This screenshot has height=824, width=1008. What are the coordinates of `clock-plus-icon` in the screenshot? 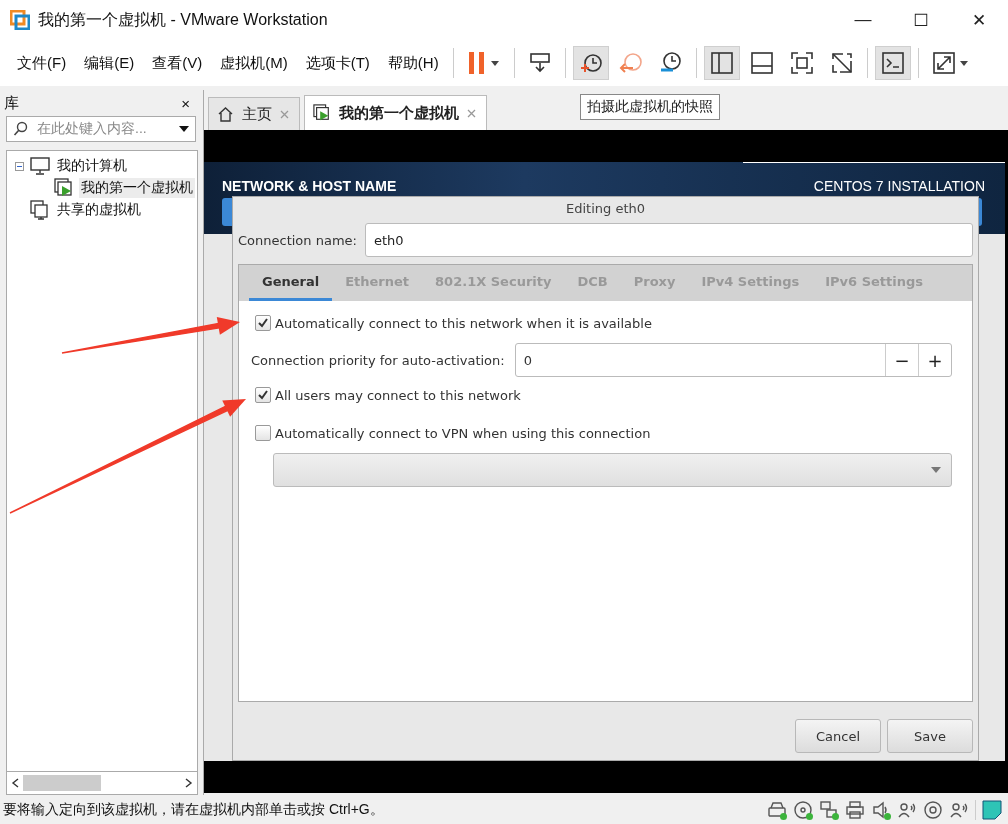 It's located at (590, 63).